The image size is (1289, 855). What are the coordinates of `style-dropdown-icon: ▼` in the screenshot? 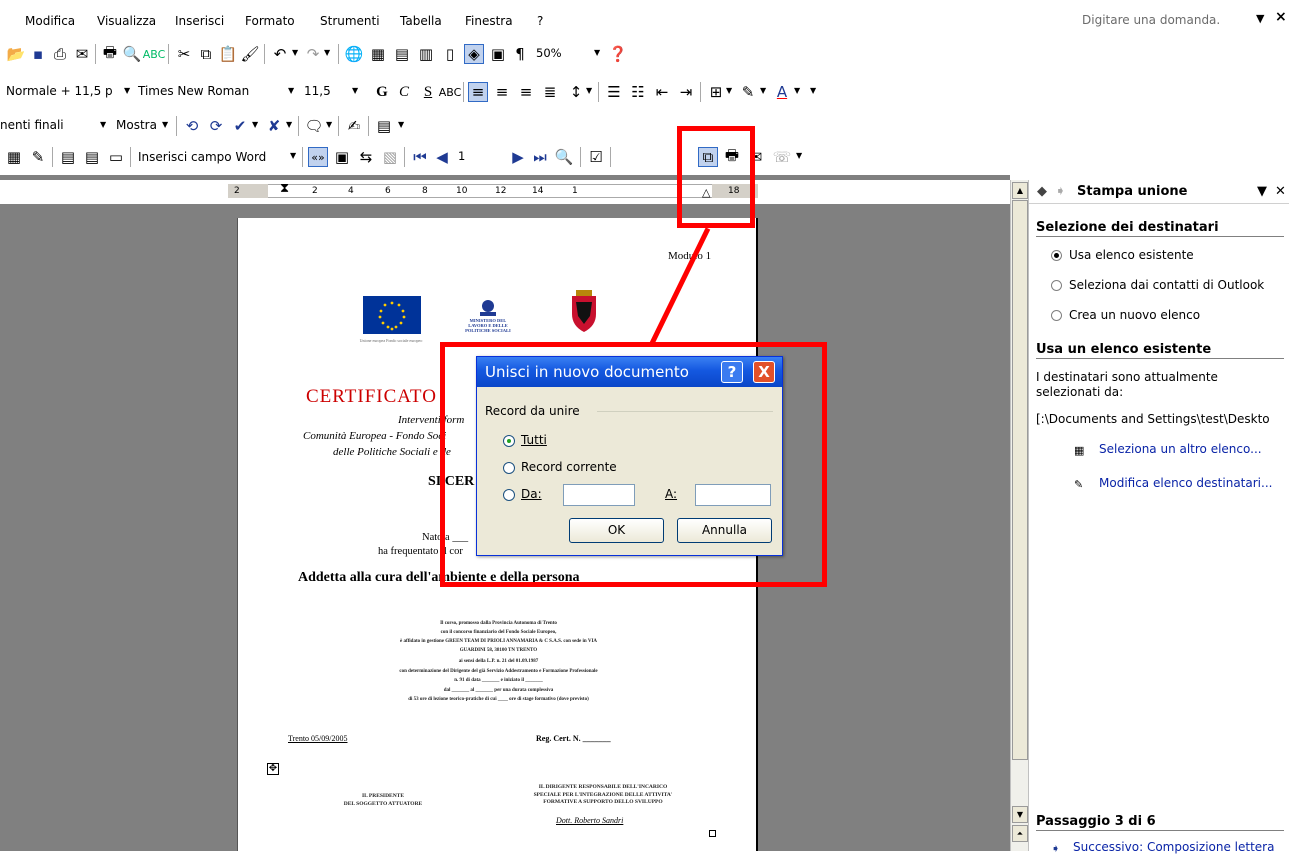 It's located at (127, 90).